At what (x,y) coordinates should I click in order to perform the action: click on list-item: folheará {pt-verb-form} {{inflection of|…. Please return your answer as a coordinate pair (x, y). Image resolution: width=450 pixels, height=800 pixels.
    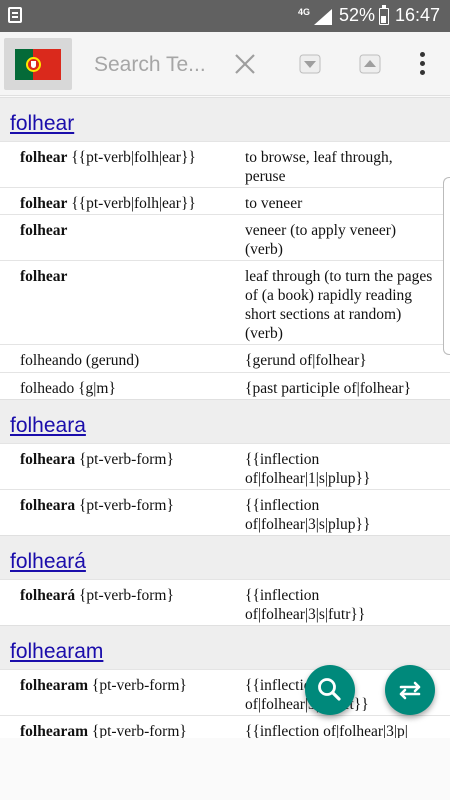
    Looking at the image, I should click on (225, 602).